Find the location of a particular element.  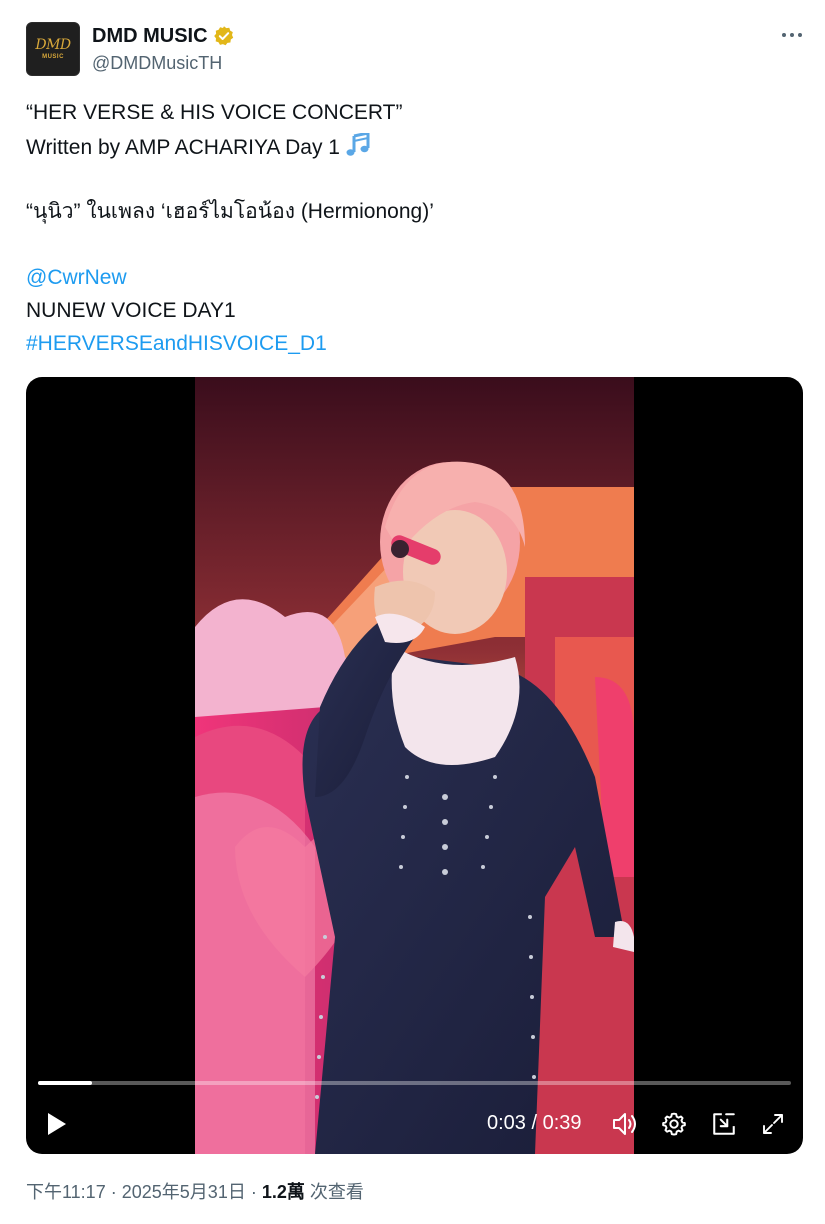

settings-gear-icon is located at coordinates (674, 1124).